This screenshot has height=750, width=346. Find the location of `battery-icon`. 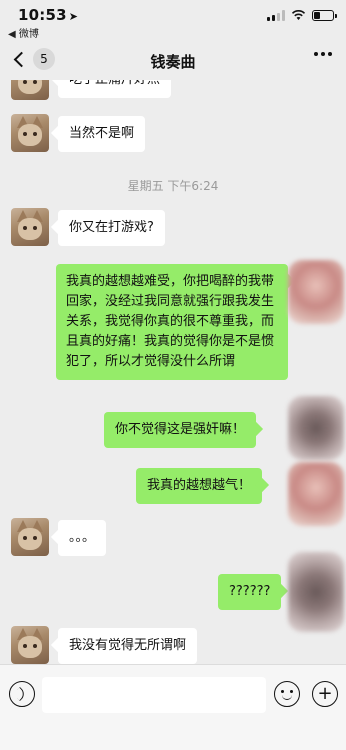

battery-icon is located at coordinates (324, 15).